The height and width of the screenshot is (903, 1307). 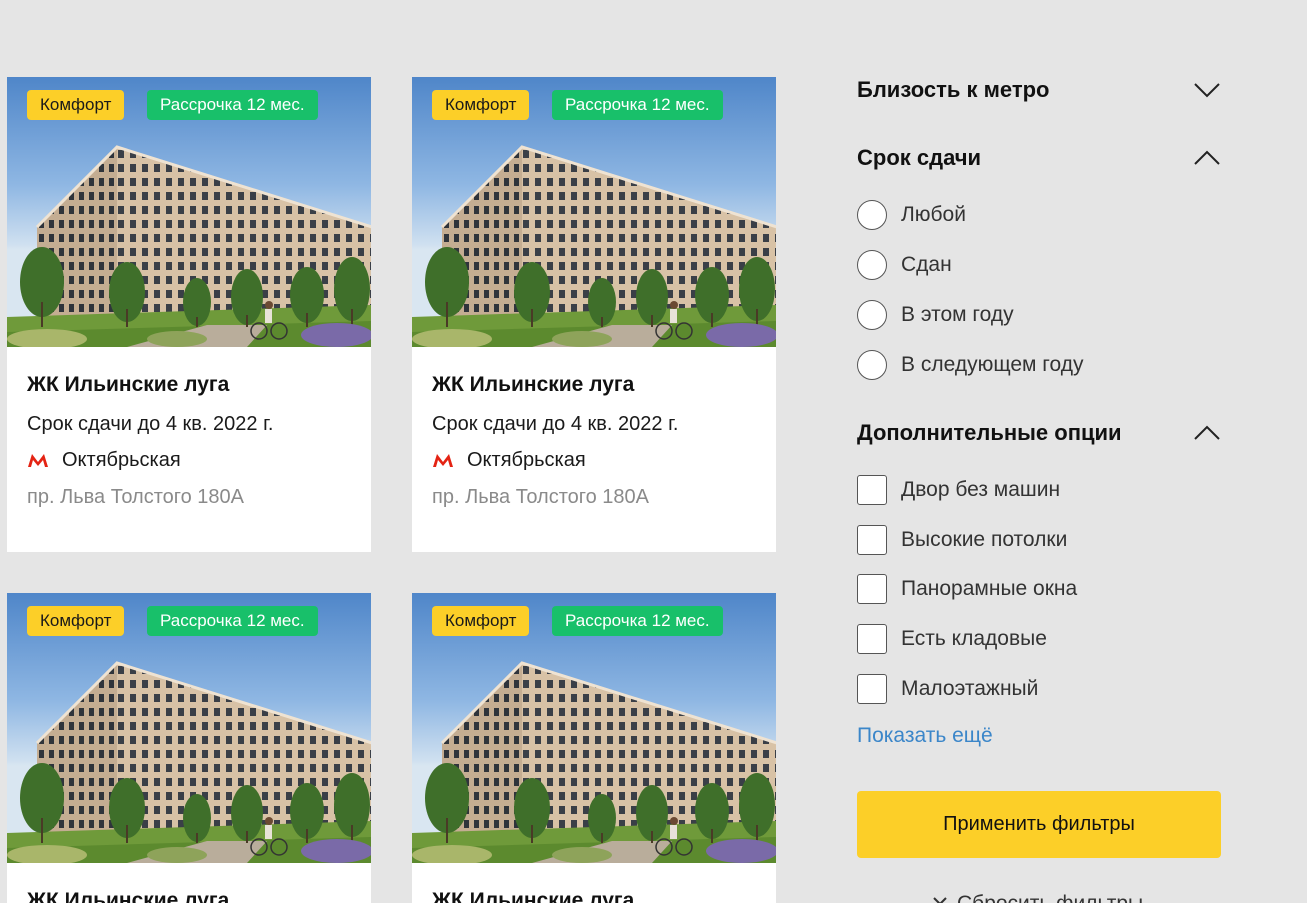 I want to click on radio-option-this-year: В этом году, so click(x=935, y=315).